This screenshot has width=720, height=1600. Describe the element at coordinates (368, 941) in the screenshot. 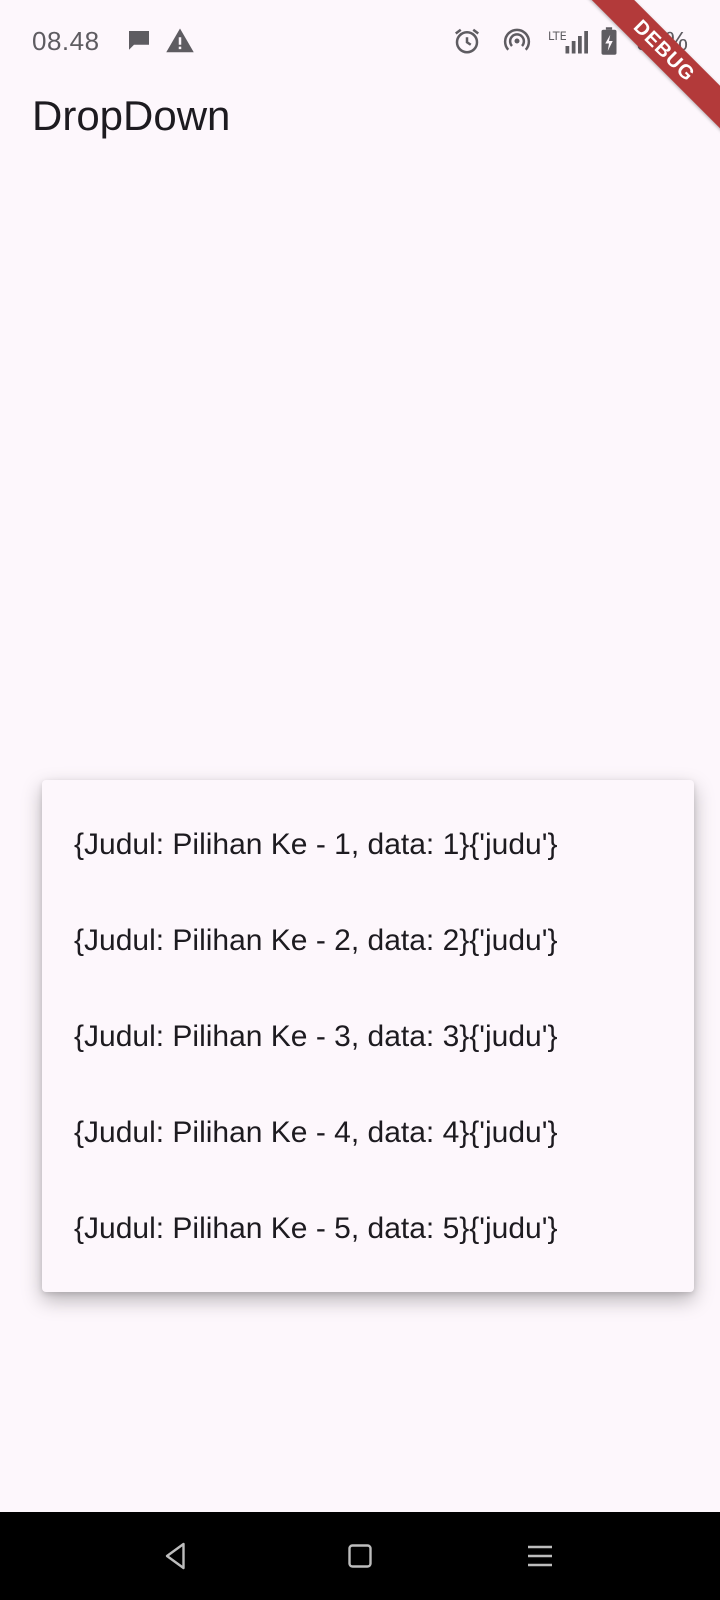

I see `dropdown-item-2: {Judul: Pilihan Ke - 2, data: 2}{'judu'}` at that location.